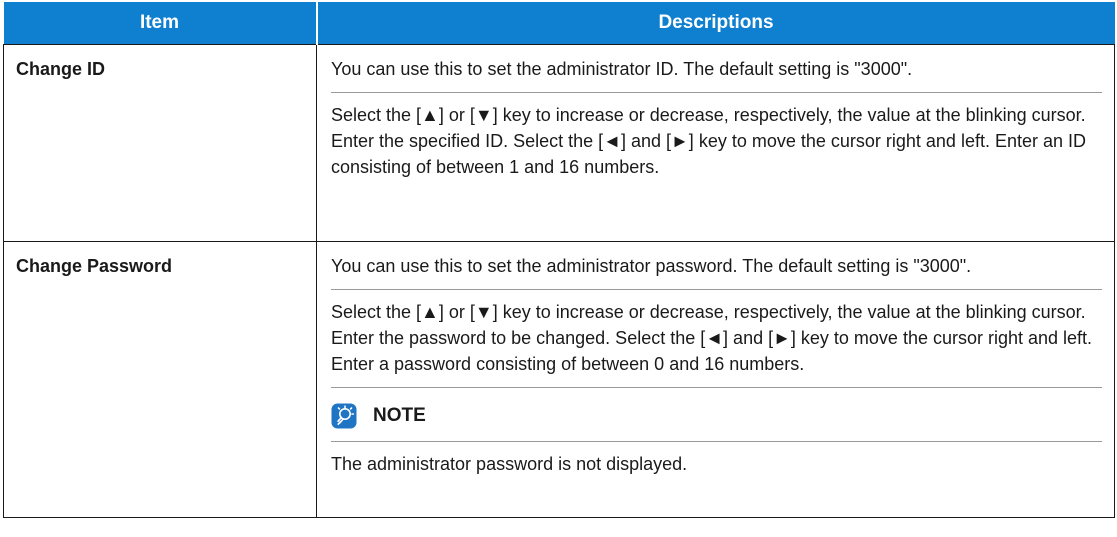  What do you see at coordinates (160, 23) in the screenshot?
I see `header-item: Item` at bounding box center [160, 23].